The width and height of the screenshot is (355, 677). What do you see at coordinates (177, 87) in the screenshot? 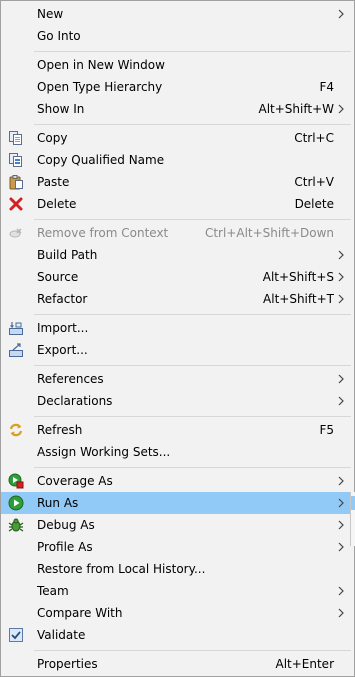
I see `menu-item-open-type-hierarchy: Open Type Hierarchy F4` at bounding box center [177, 87].